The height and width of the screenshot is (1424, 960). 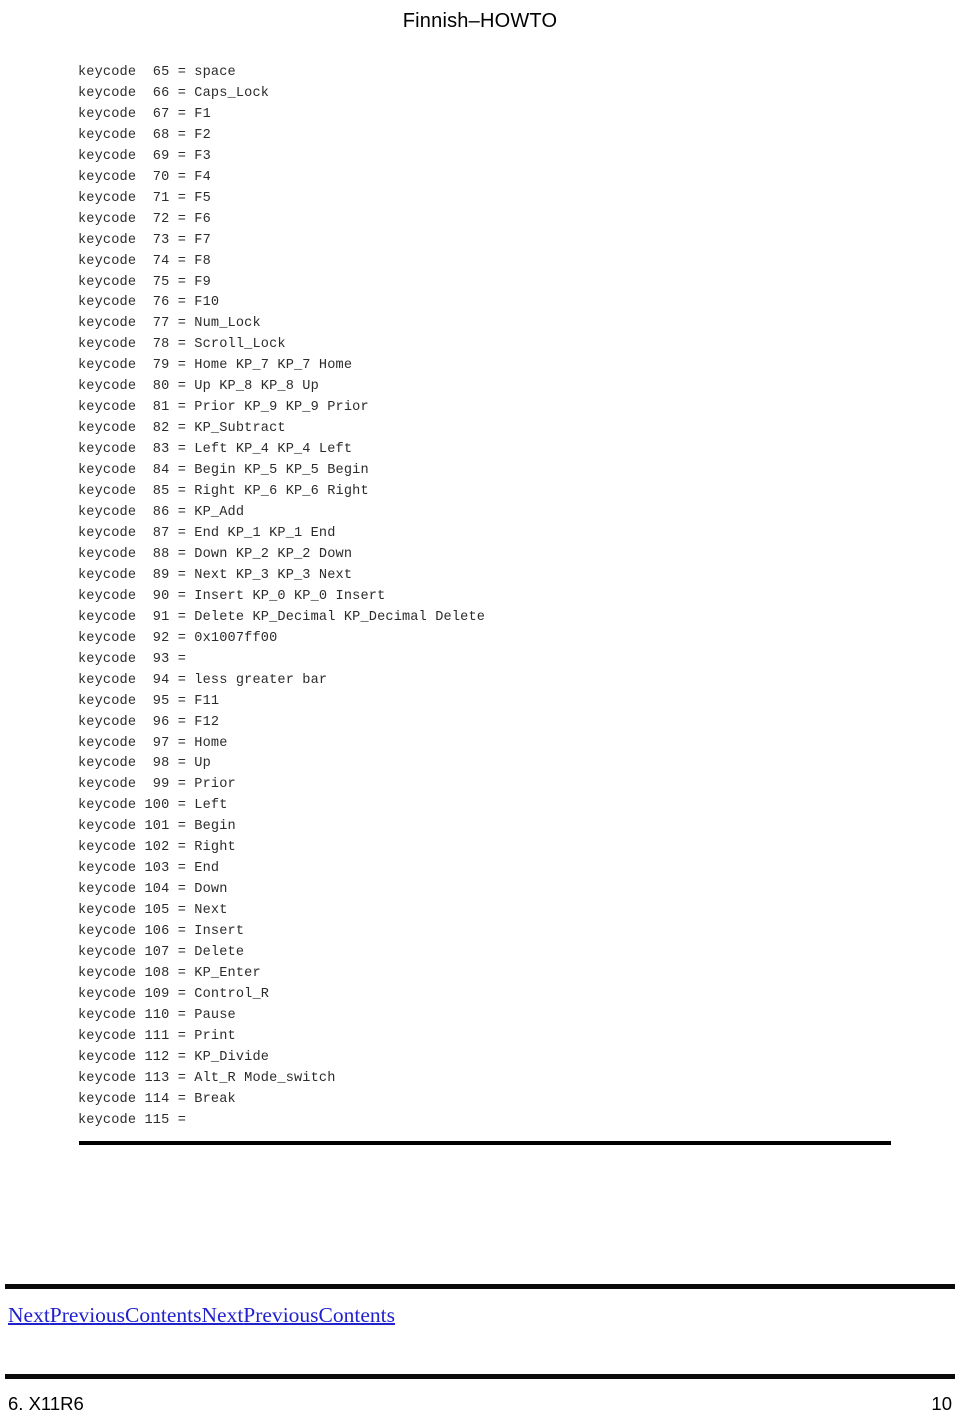 I want to click on page-footer: 6. X11R6 10, so click(x=480, y=1404).